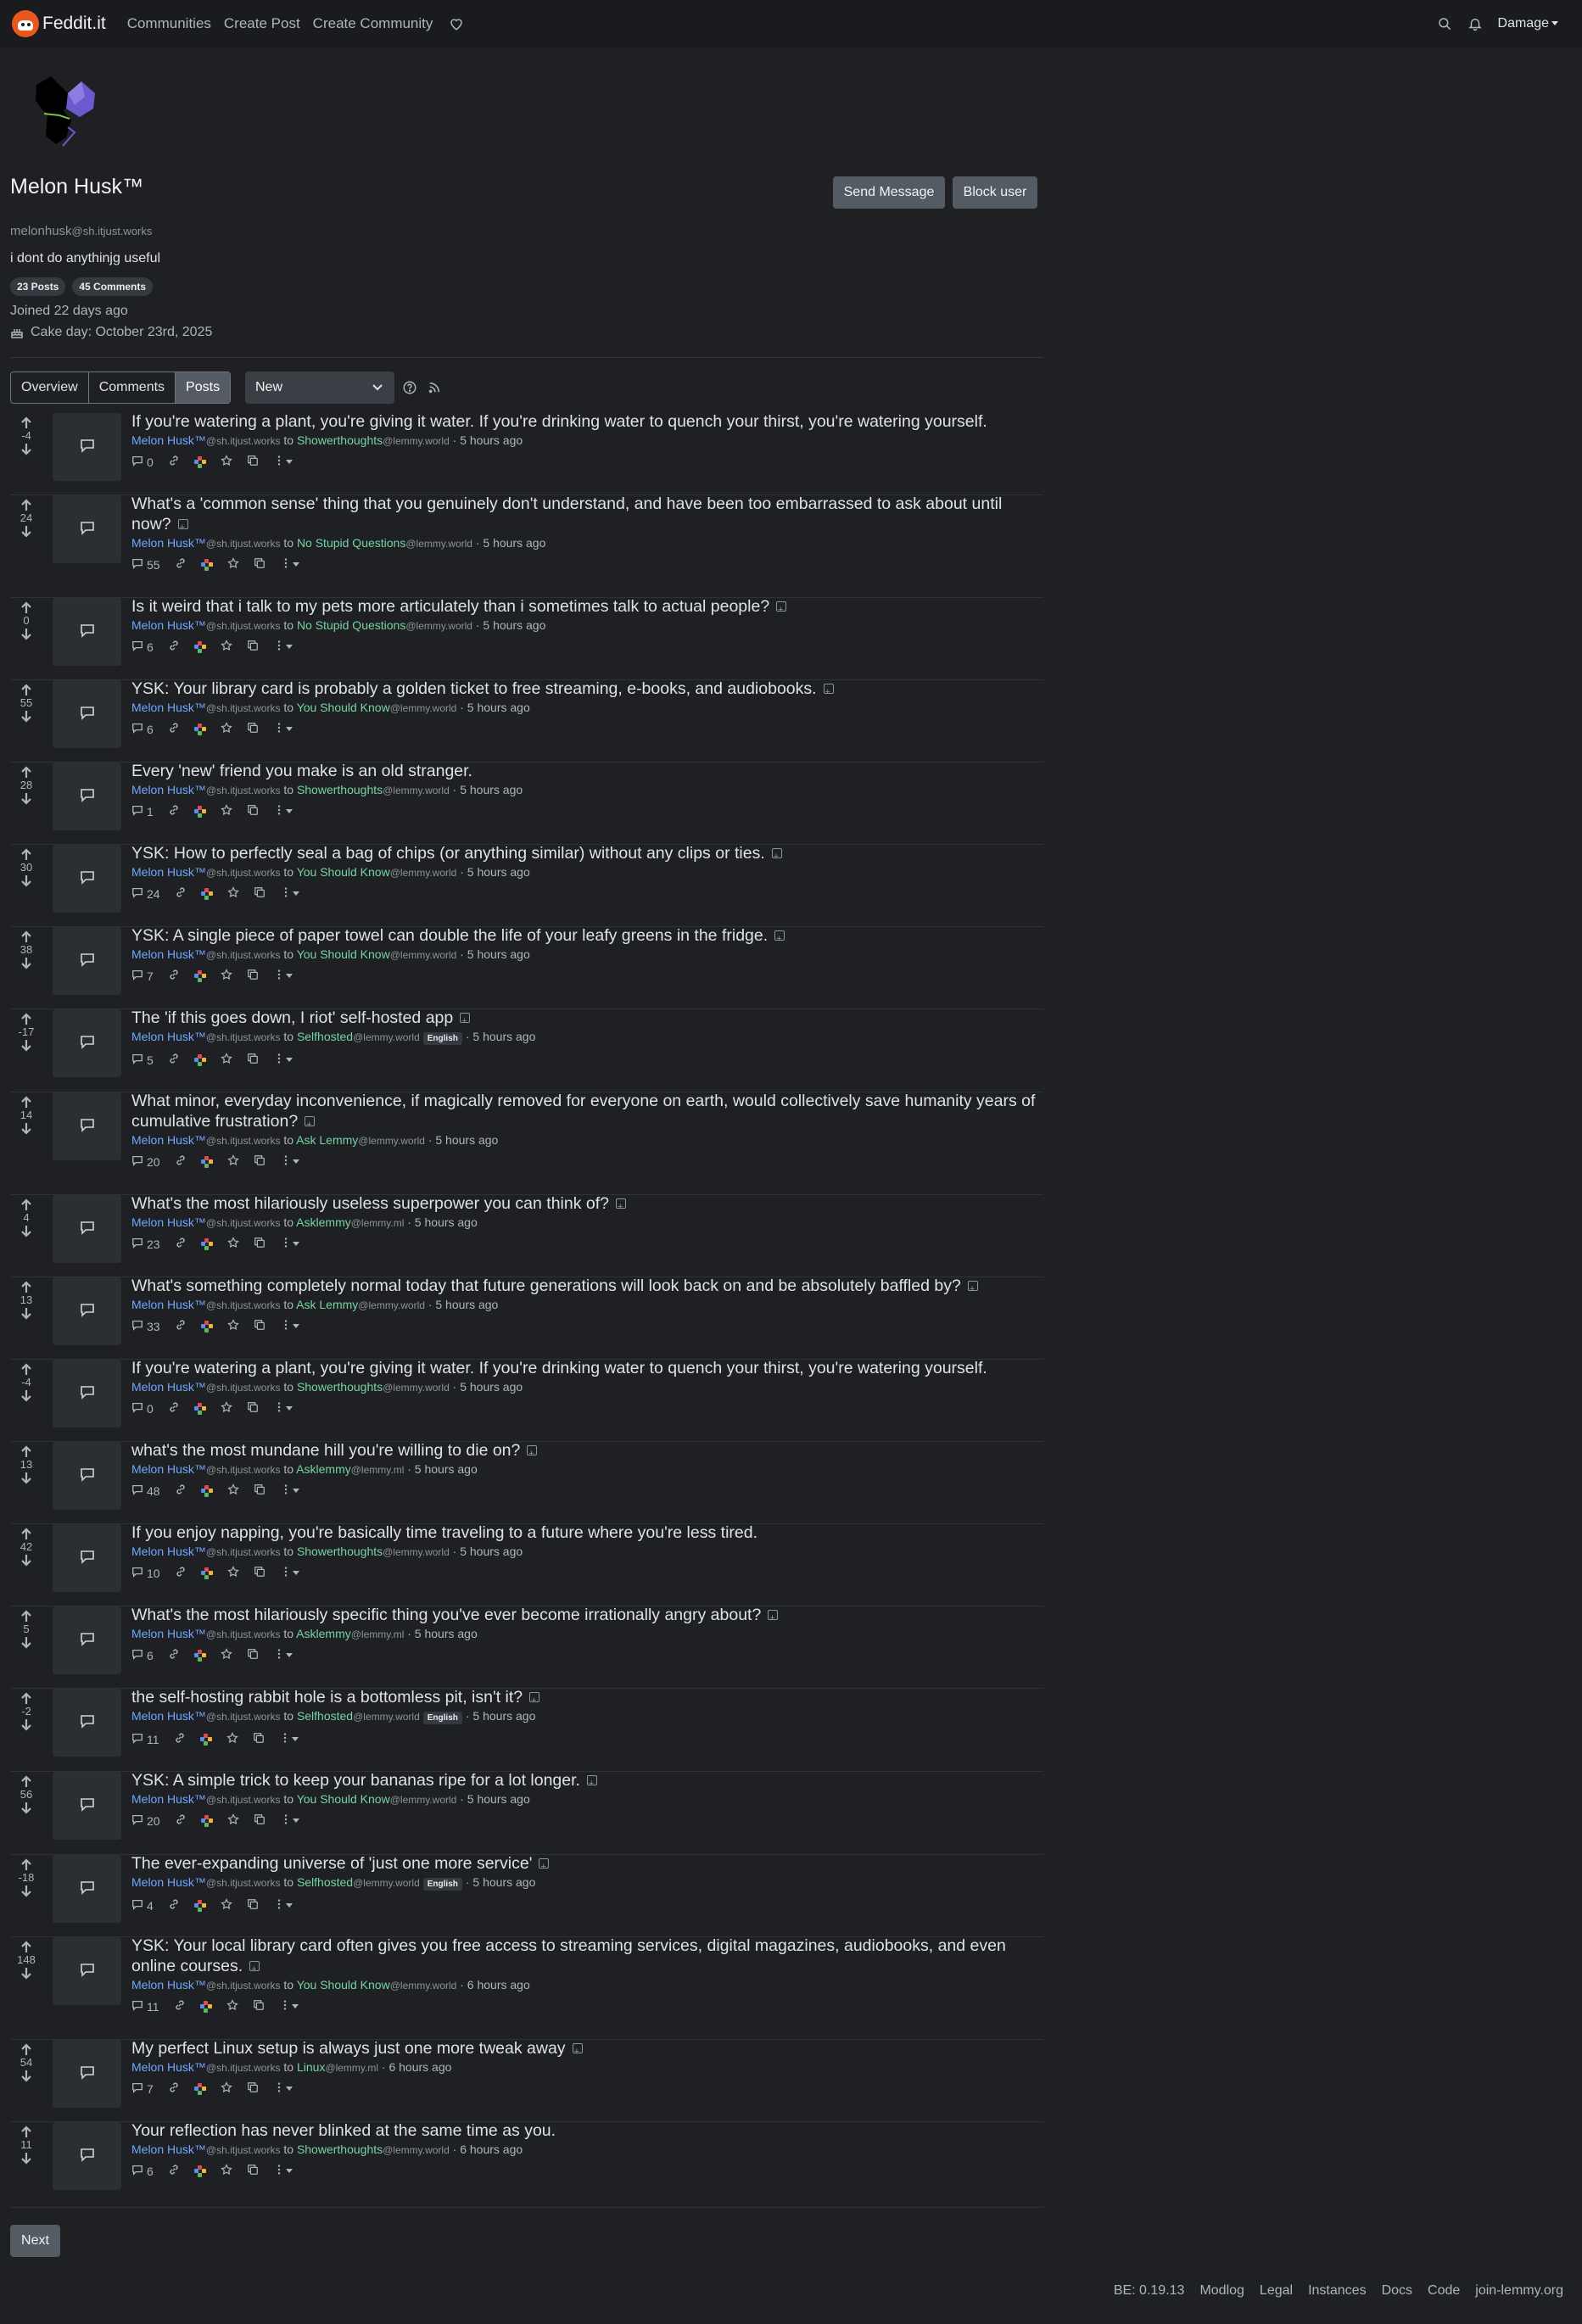  I want to click on comments-count-button: 11, so click(145, 1739).